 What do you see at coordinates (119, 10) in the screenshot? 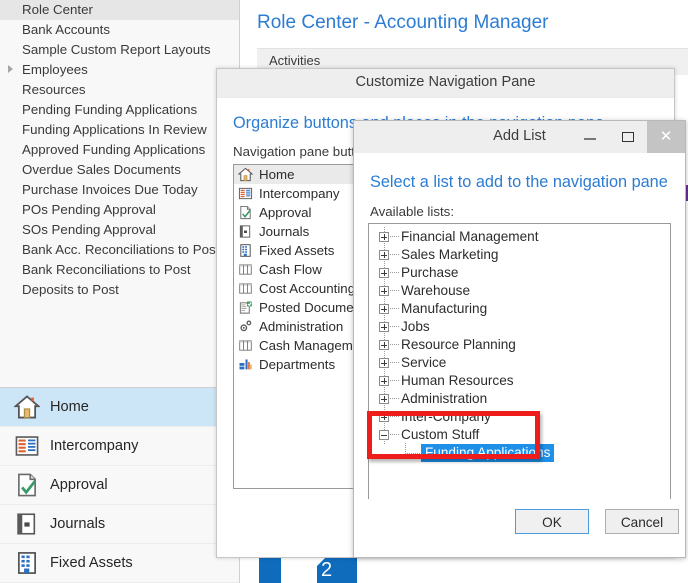
I see `activity-item: Role Center` at bounding box center [119, 10].